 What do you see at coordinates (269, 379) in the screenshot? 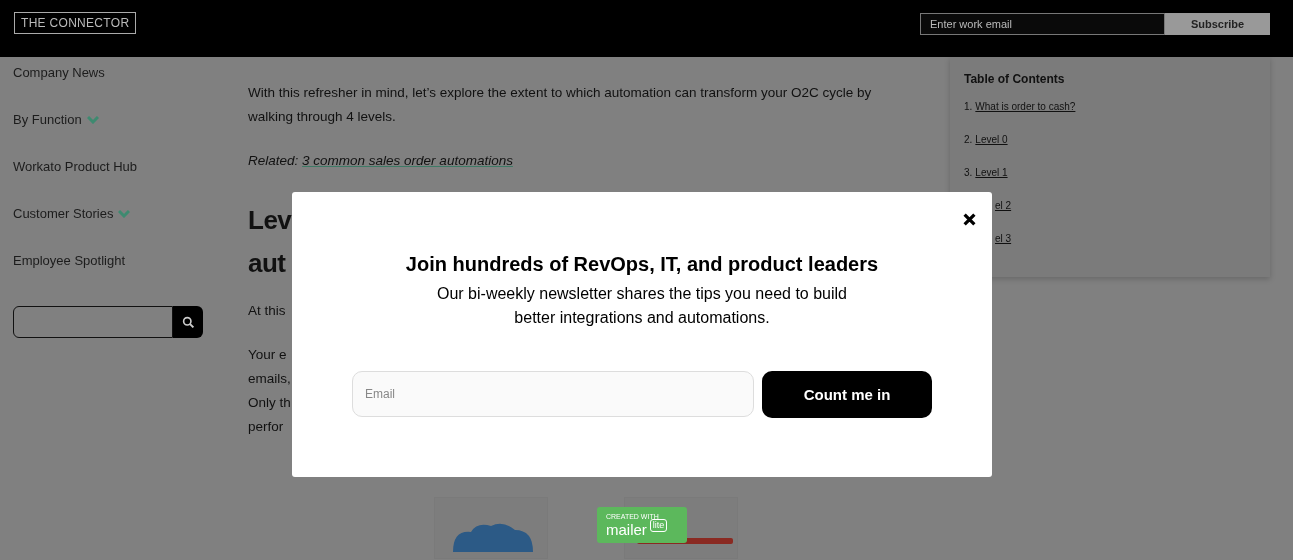
I see `article-text: emails,` at bounding box center [269, 379].